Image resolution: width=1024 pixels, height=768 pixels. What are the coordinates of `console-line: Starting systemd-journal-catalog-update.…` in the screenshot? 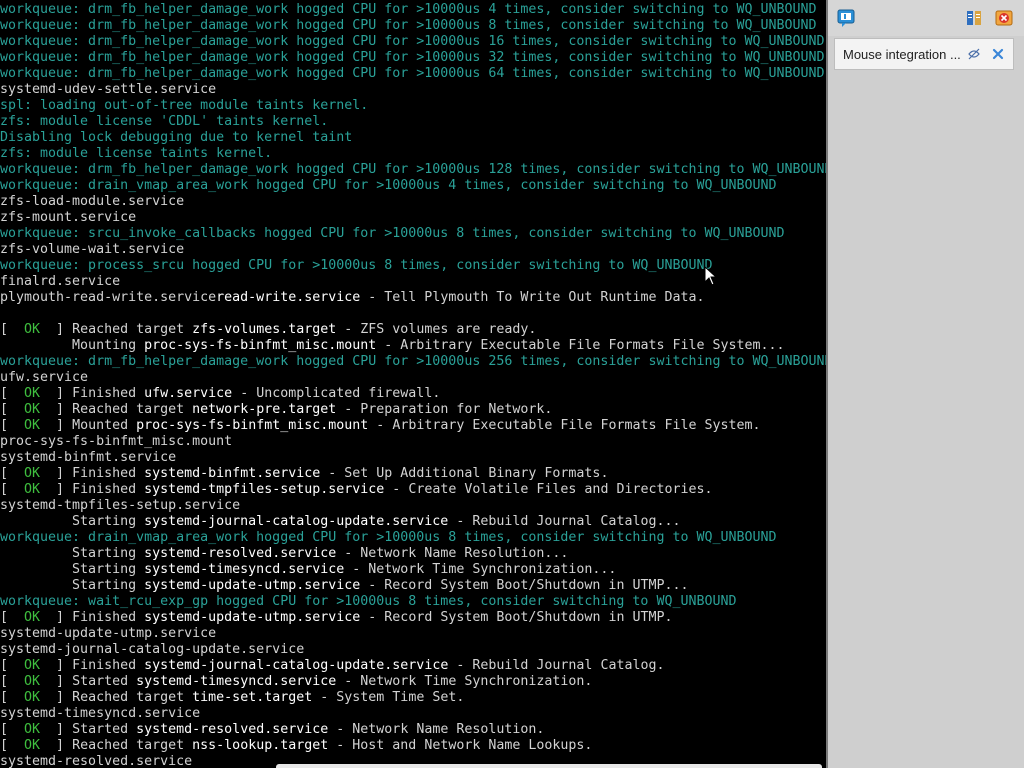 It's located at (340, 522).